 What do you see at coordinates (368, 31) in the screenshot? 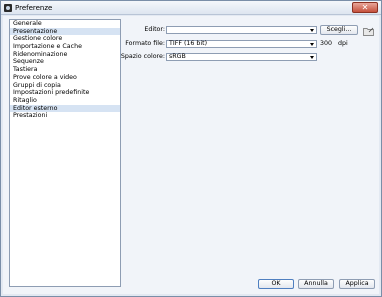
I see `folder-icon` at bounding box center [368, 31].